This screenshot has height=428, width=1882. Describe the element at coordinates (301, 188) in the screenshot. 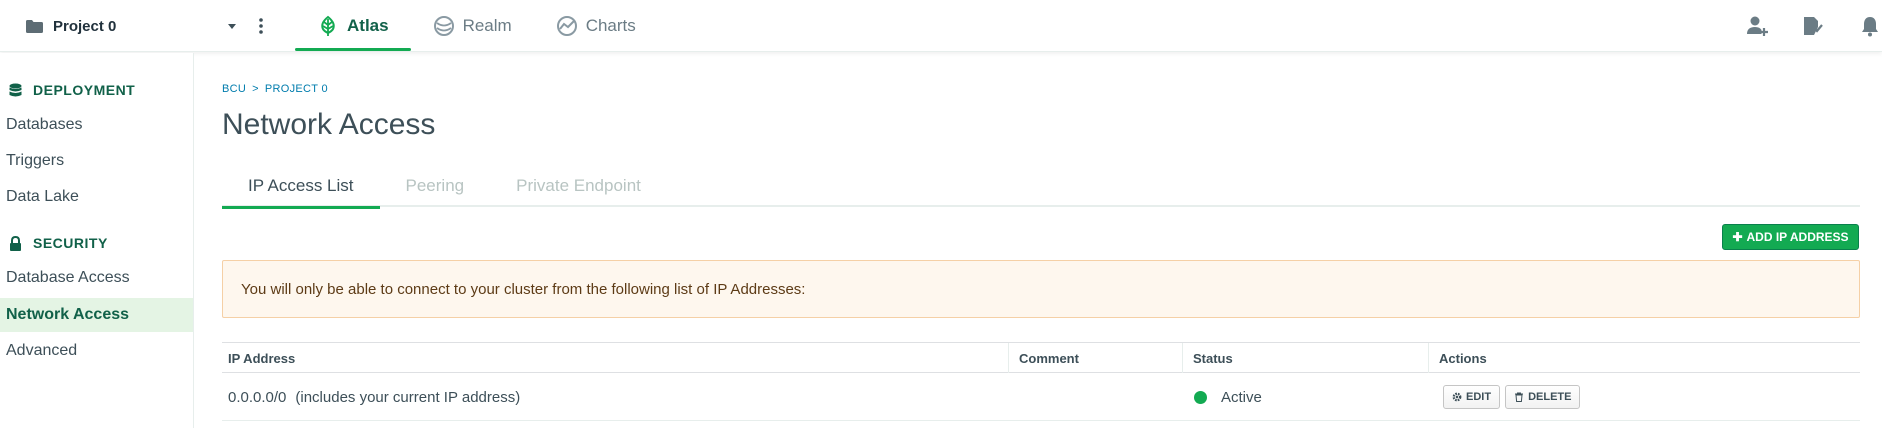

I see `tab-ip-access-list: IP Access List` at that location.